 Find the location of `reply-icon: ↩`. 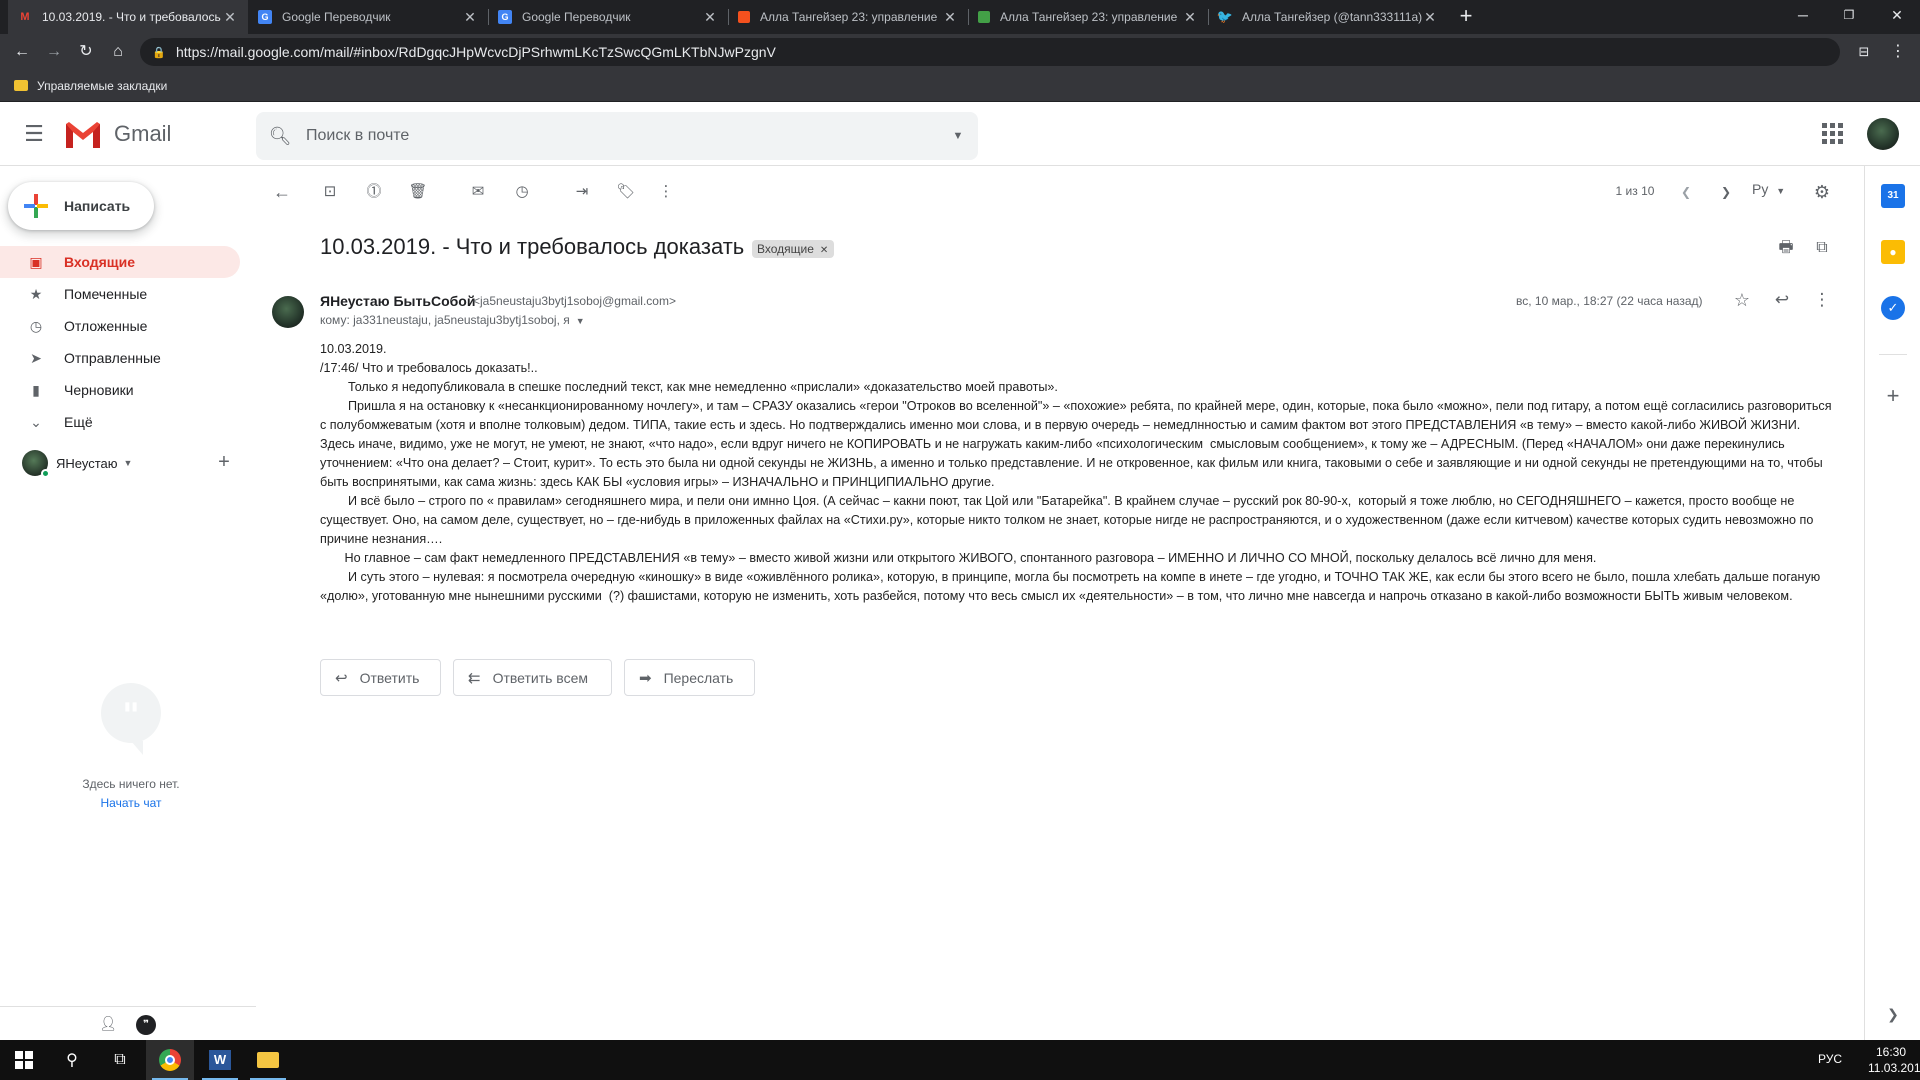

reply-icon: ↩ is located at coordinates (1782, 300).